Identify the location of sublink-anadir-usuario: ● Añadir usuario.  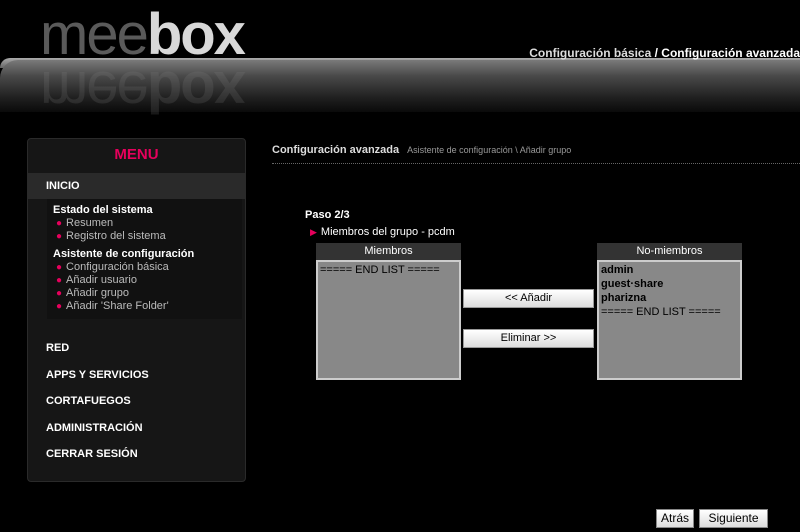
(147, 280).